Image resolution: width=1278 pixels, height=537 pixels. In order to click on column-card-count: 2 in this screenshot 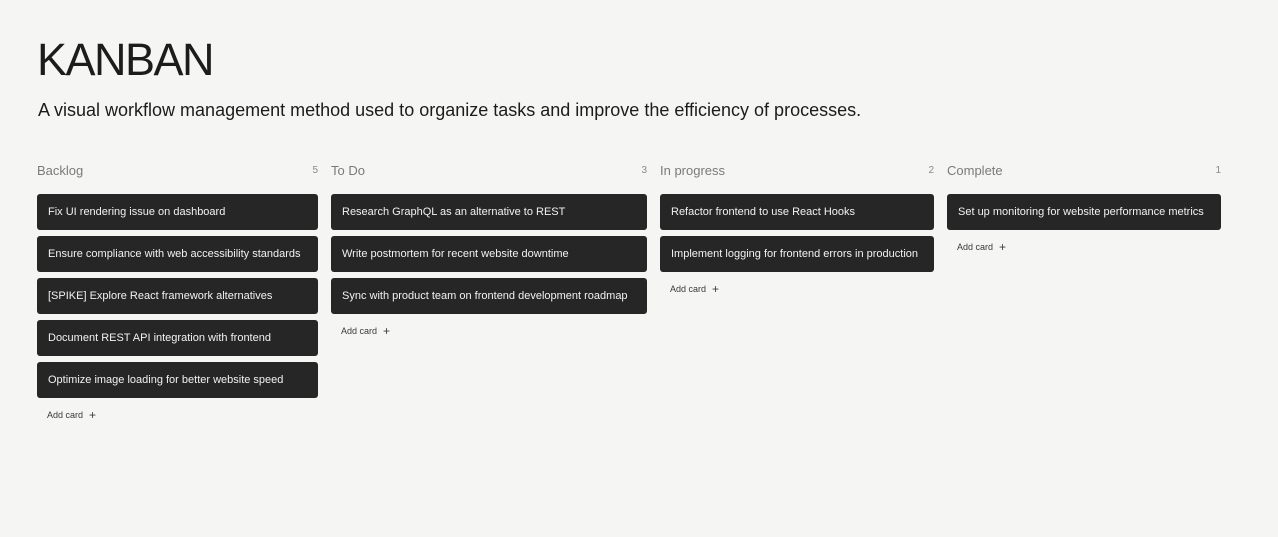, I will do `click(931, 170)`.